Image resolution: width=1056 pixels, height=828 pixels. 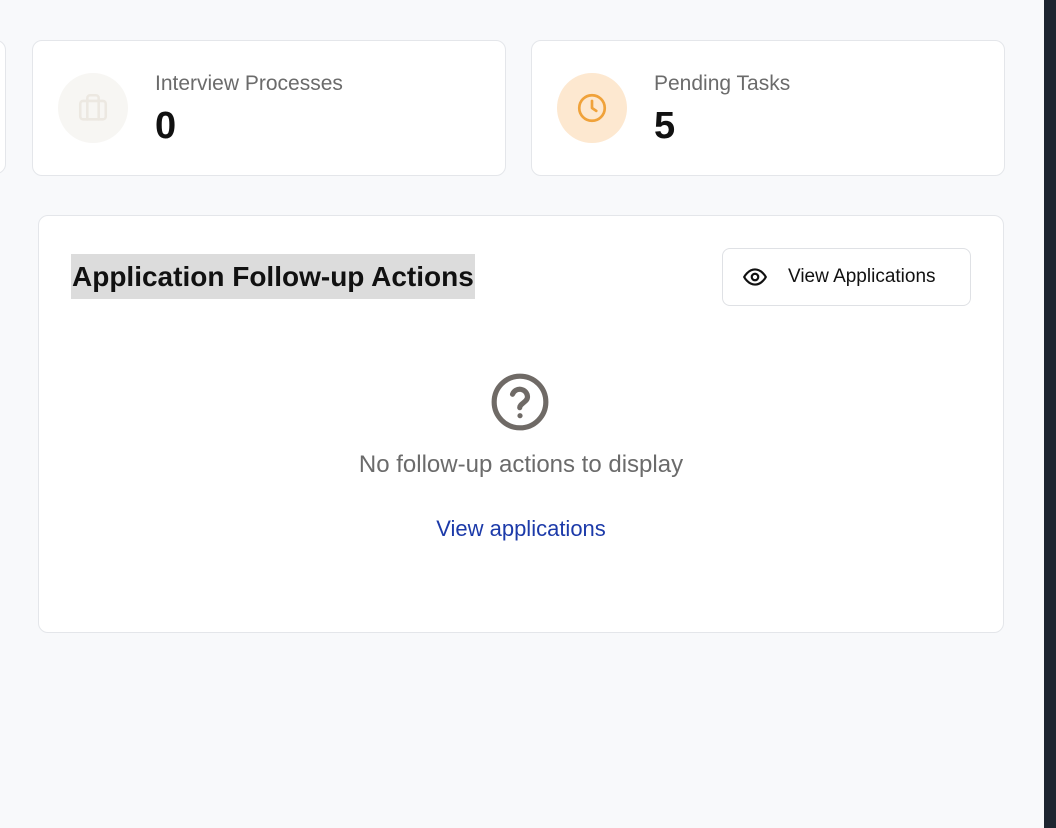 I want to click on sidebar-edge, so click(x=1050, y=414).